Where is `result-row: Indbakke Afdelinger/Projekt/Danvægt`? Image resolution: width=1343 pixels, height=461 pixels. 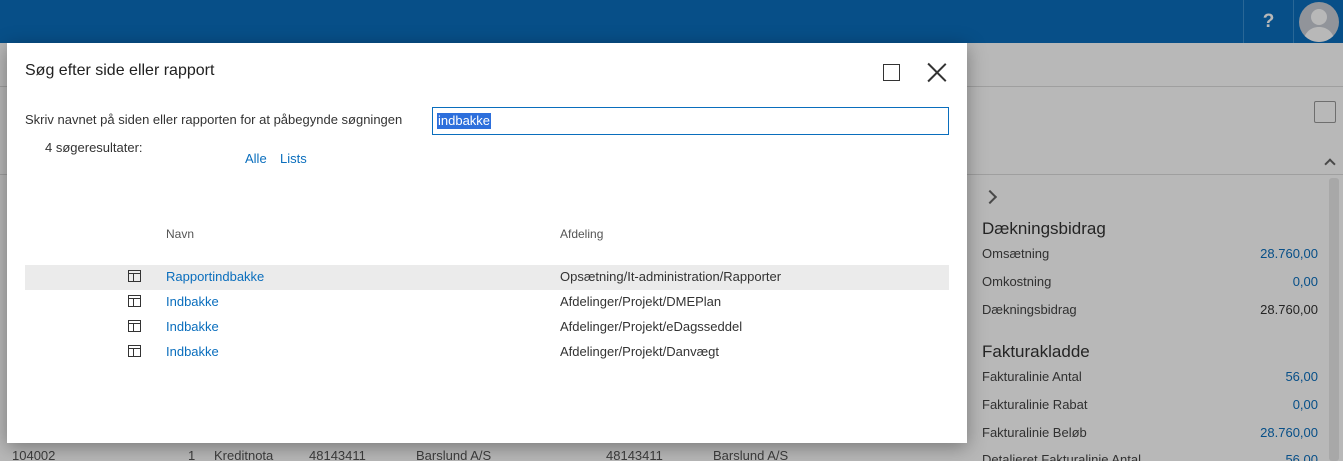 result-row: Indbakke Afdelinger/Projekt/Danvægt is located at coordinates (487, 352).